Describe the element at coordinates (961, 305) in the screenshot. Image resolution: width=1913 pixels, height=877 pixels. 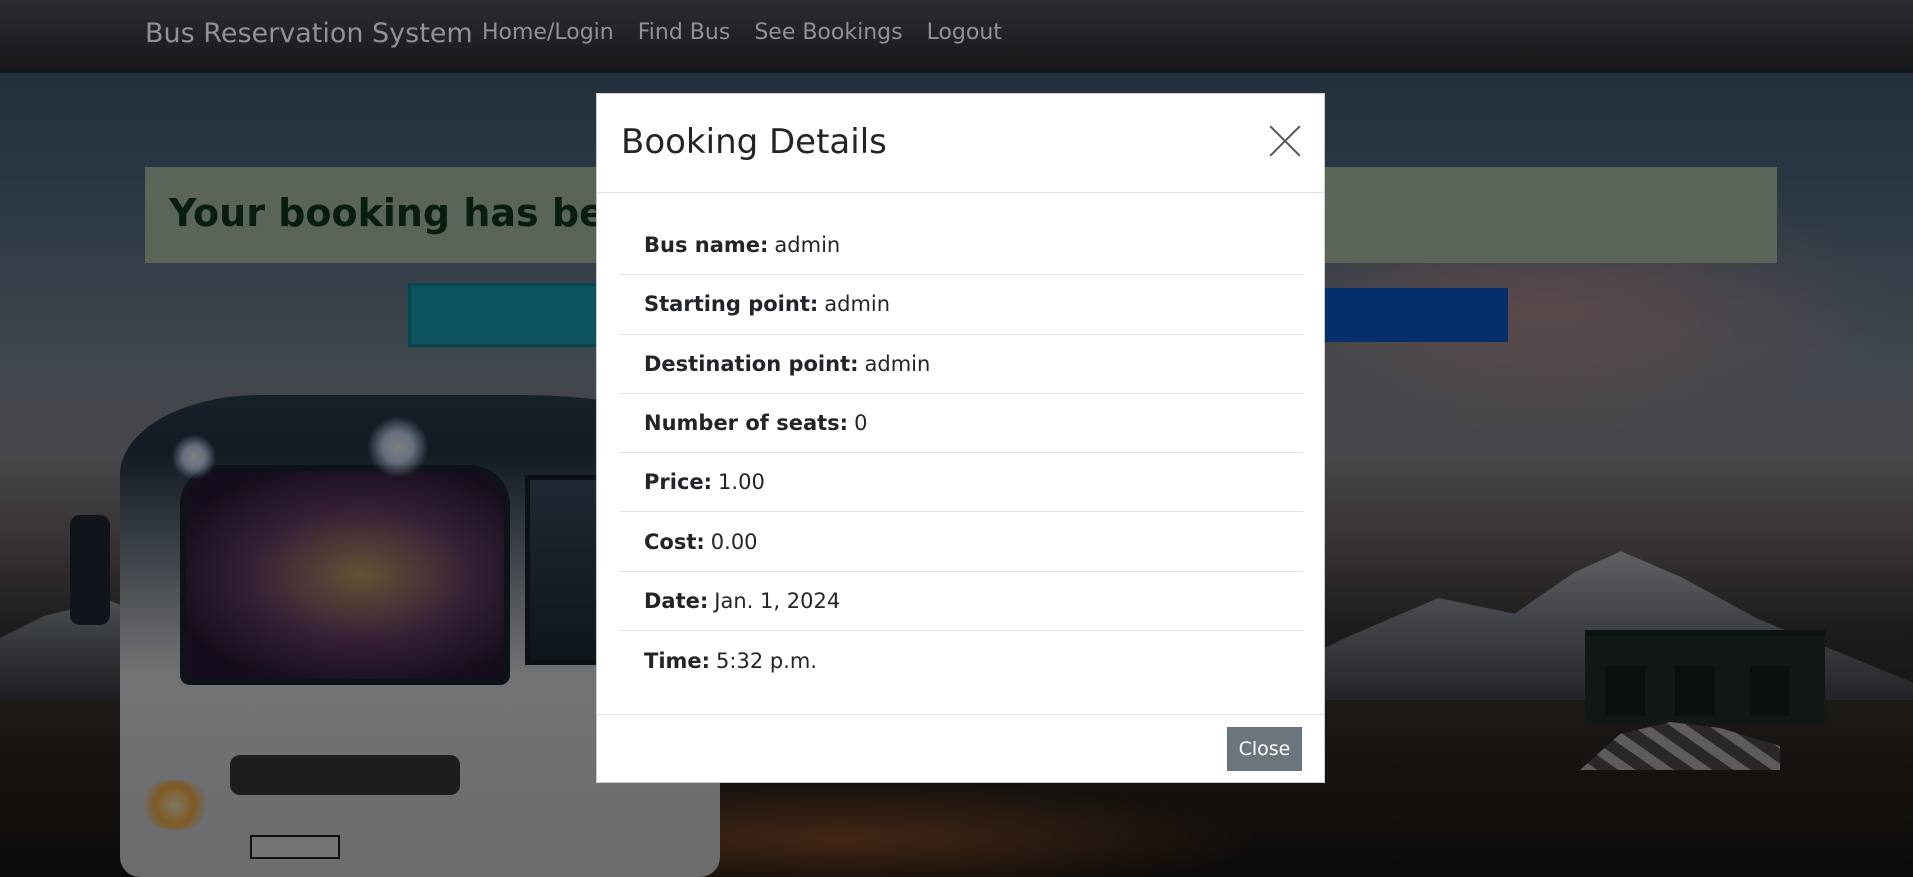
I see `detail-starting-point: Starting point: admin` at that location.